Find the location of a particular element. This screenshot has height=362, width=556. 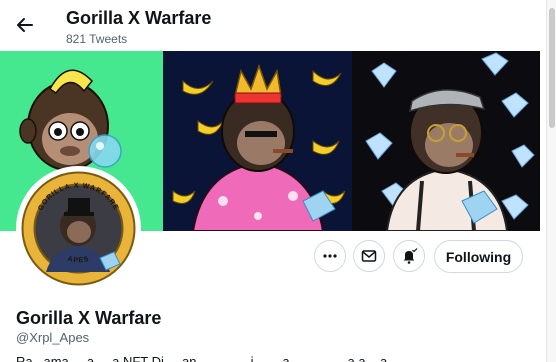

tweet-count: 821 Tweets is located at coordinates (97, 39).